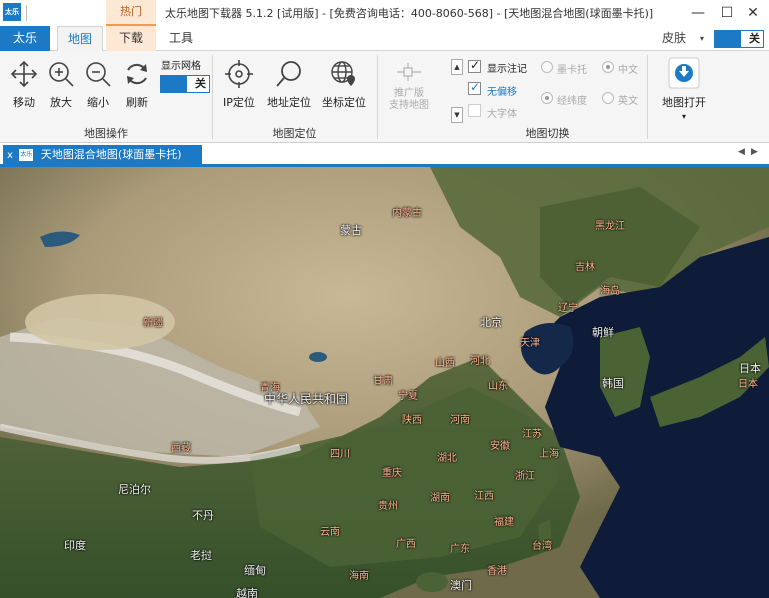 The height and width of the screenshot is (598, 769). What do you see at coordinates (684, 102) in the screenshot?
I see `map-open-label: 地图打开` at bounding box center [684, 102].